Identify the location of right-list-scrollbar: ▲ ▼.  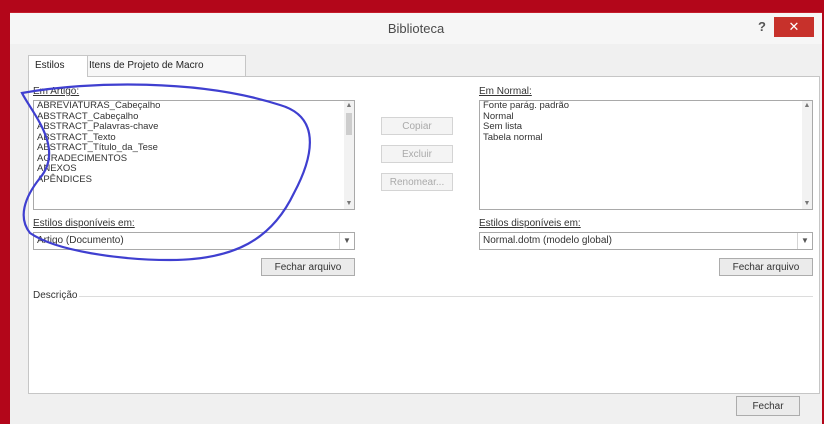
(807, 155).